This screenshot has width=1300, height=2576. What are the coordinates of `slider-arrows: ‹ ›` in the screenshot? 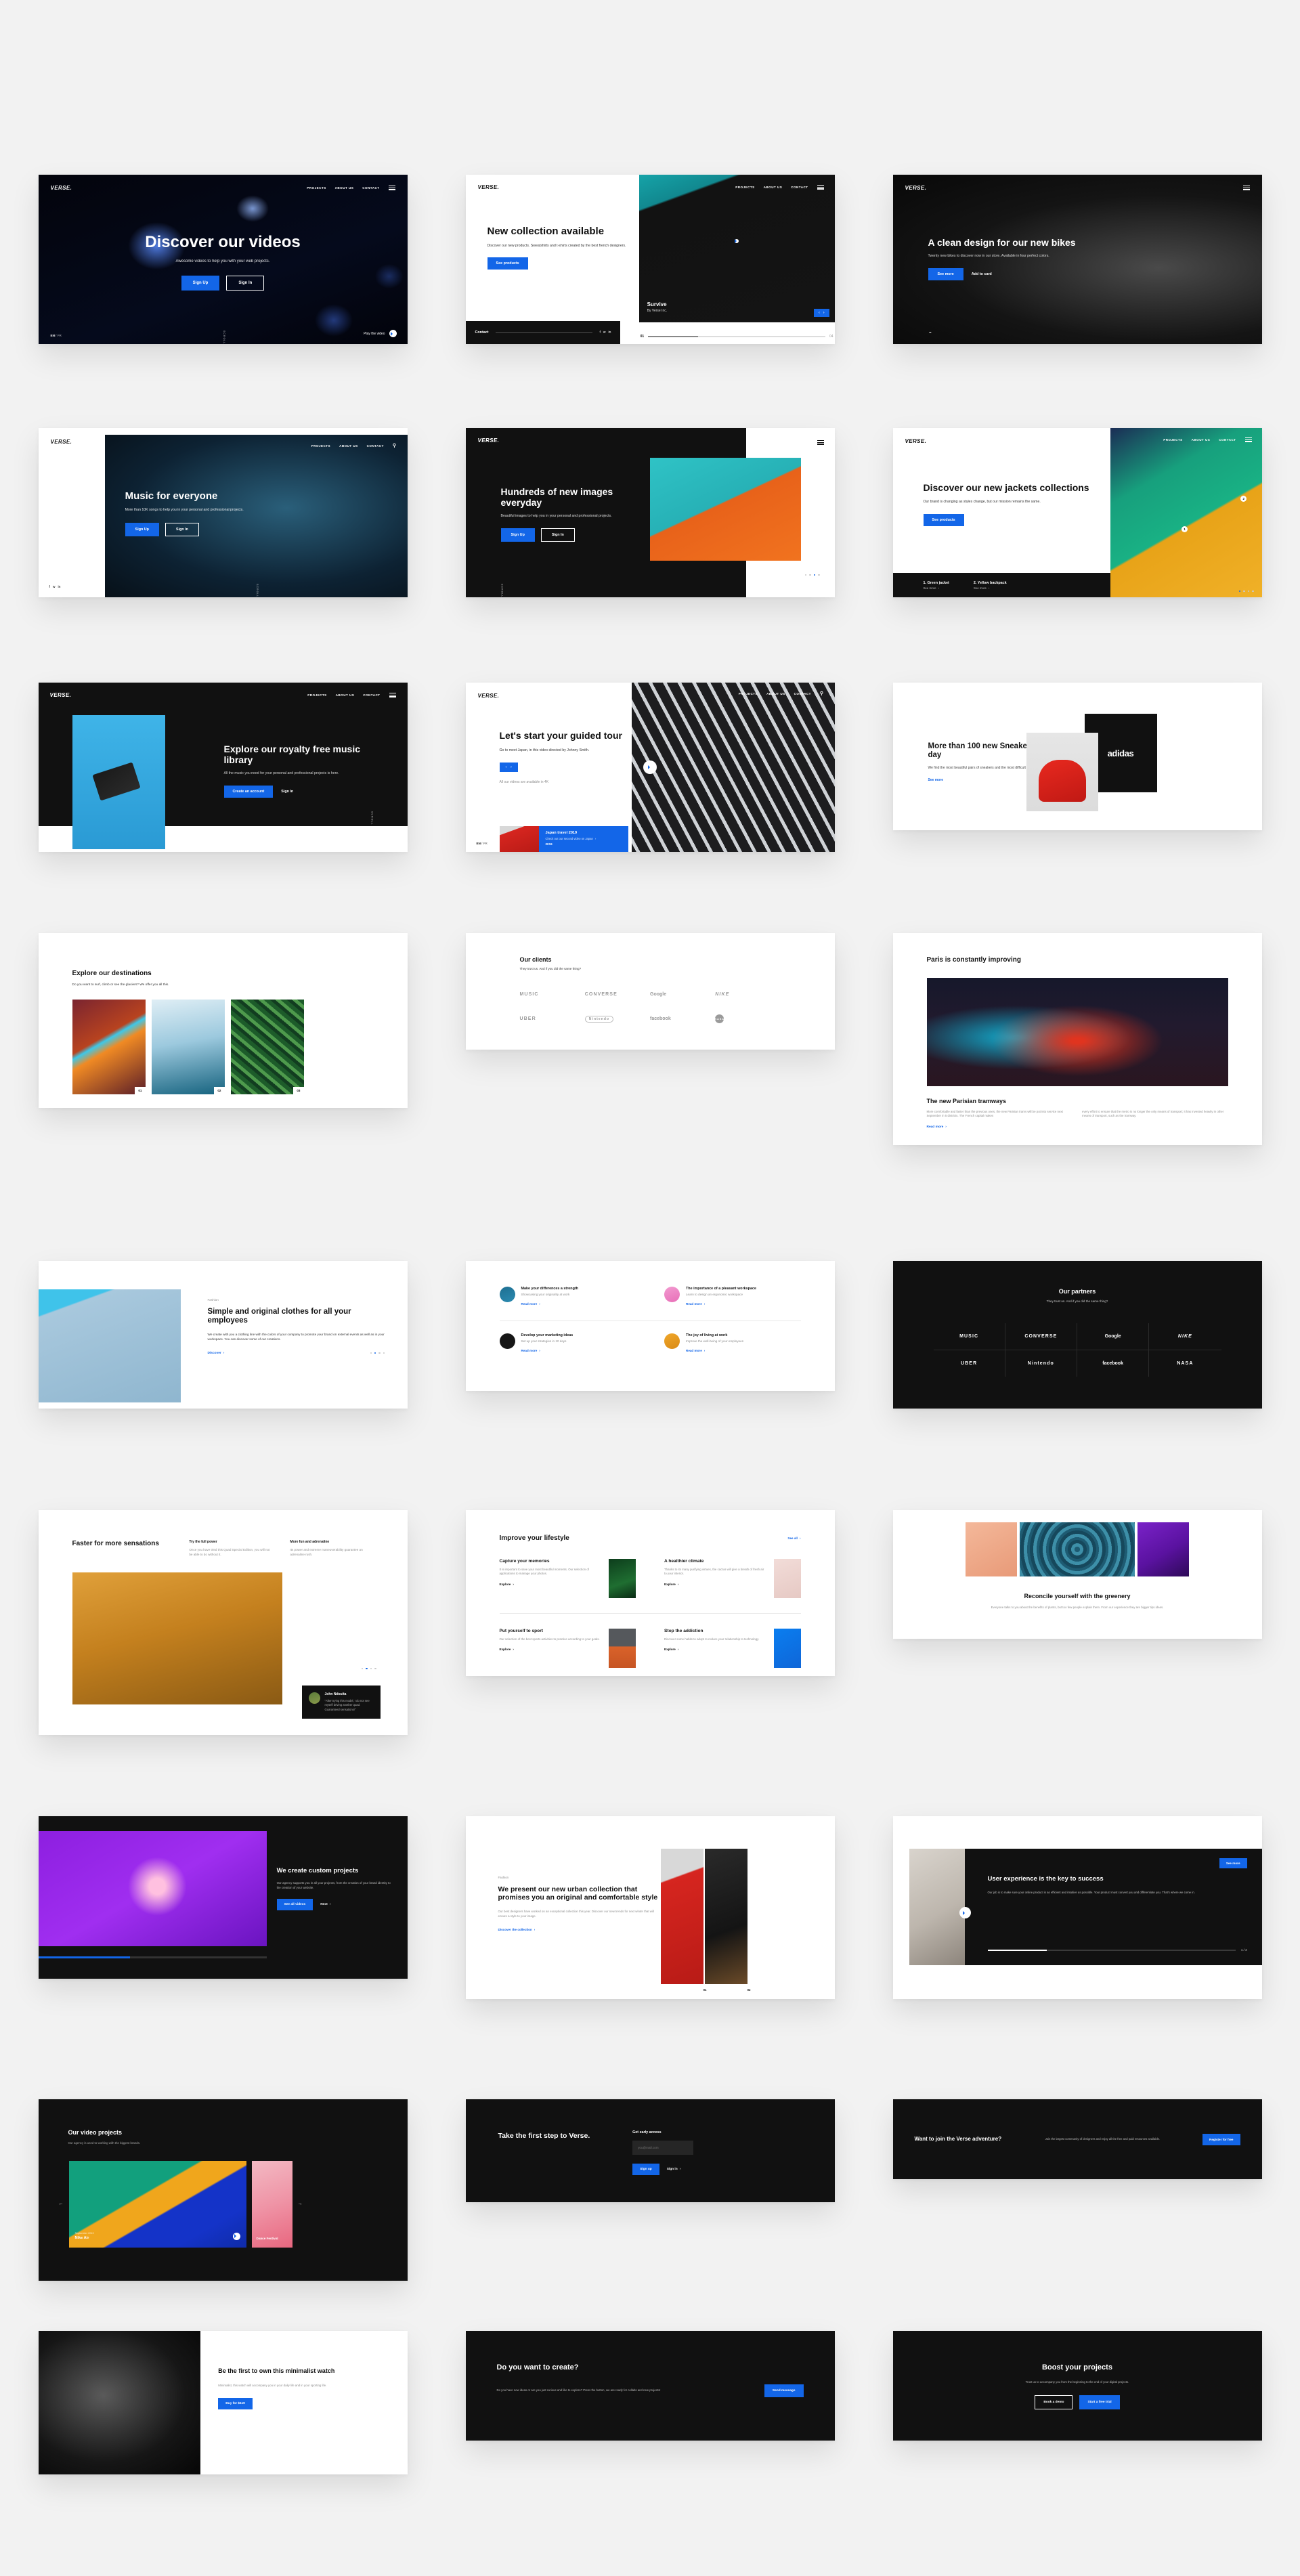 It's located at (822, 312).